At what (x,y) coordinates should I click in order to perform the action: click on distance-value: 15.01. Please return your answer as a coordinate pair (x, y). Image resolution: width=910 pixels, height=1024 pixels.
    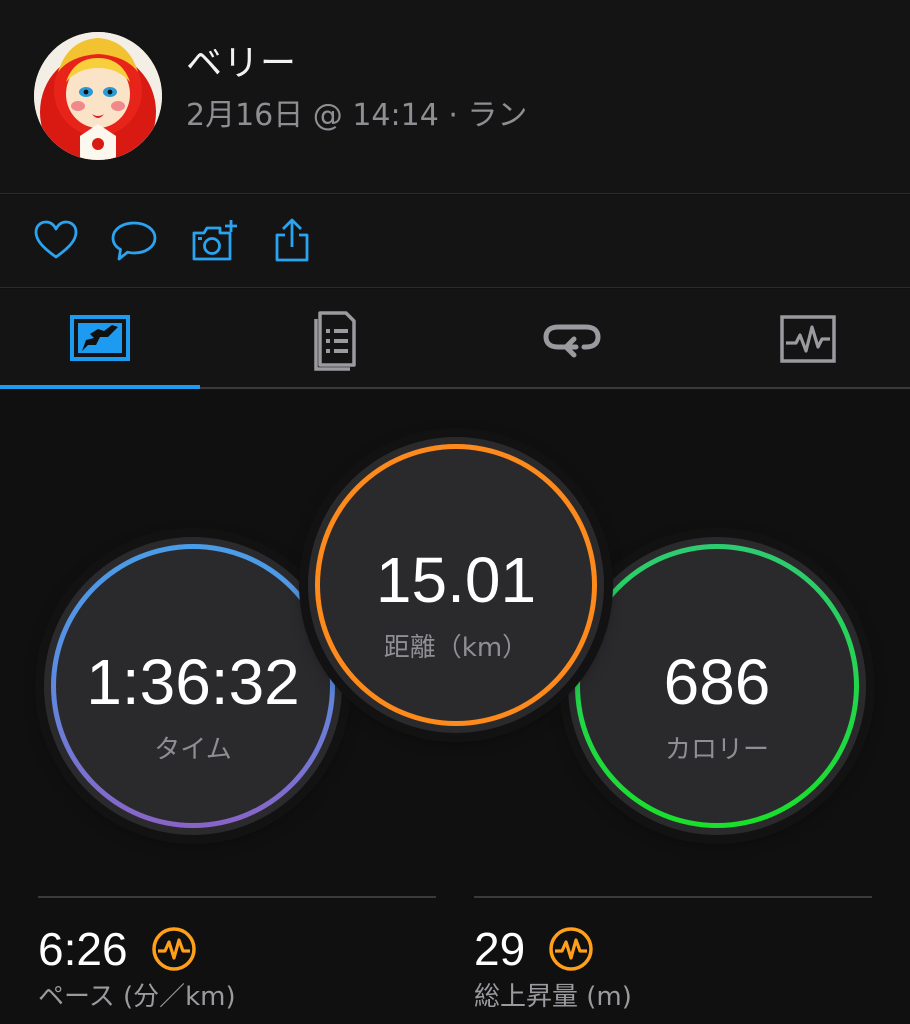
    Looking at the image, I should click on (456, 580).